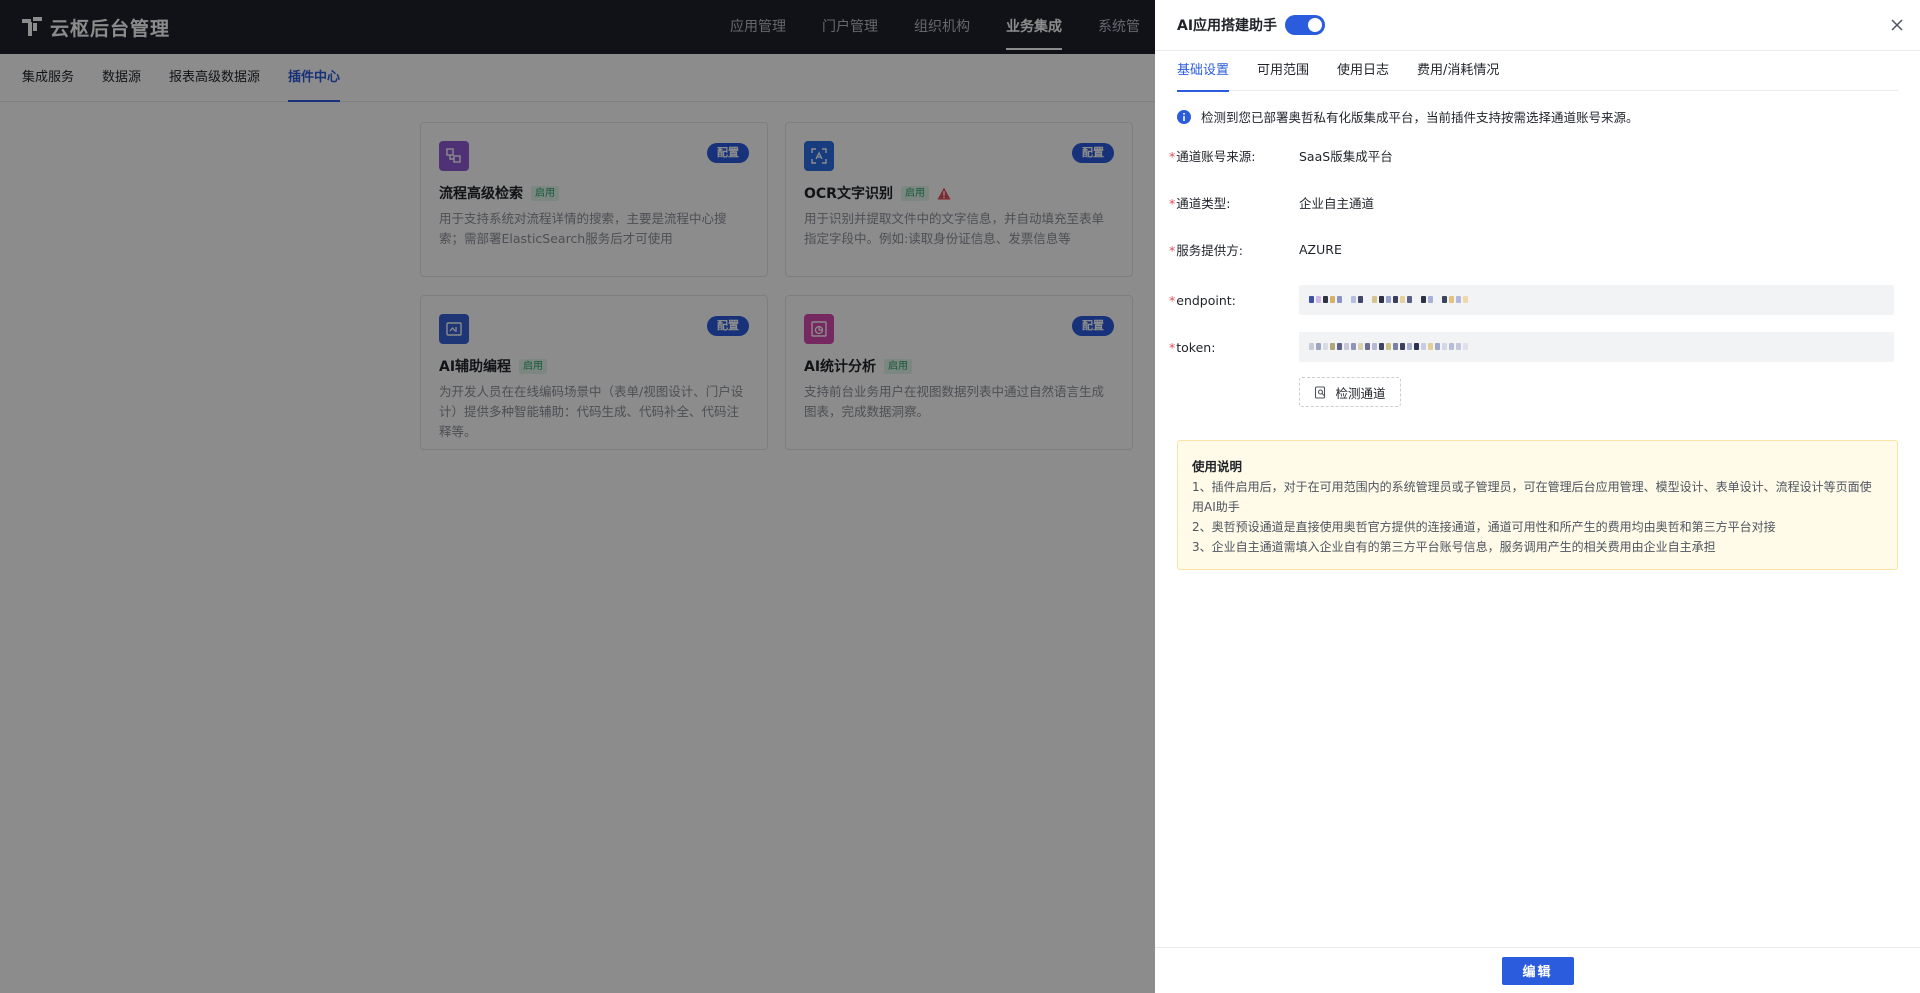  Describe the element at coordinates (1536, 155) in the screenshot. I see `field-channel-source: *通道账号来源: SaaS版集成平台` at that location.